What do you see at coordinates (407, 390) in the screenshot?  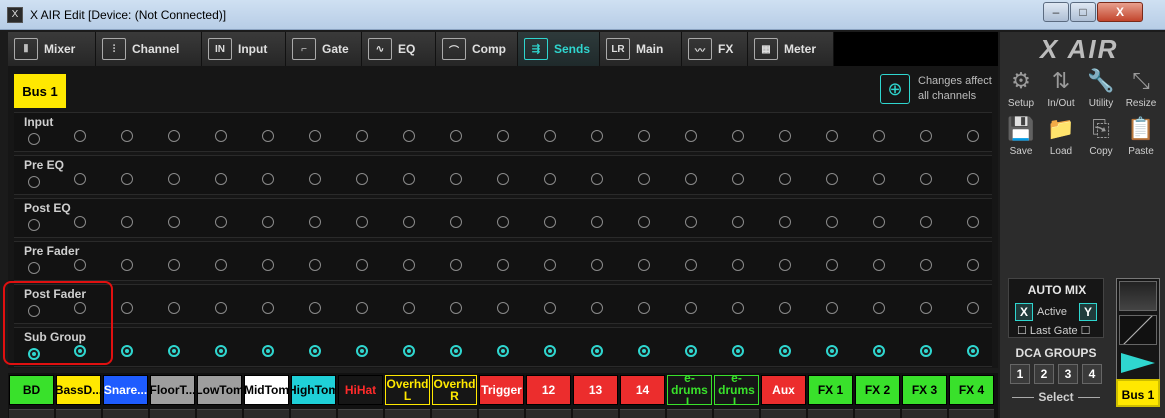 I see `channel-button: Overhd L` at bounding box center [407, 390].